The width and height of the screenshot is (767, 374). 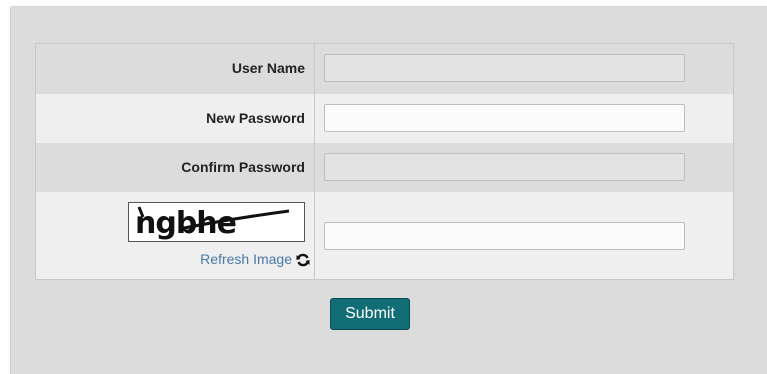 I want to click on new-password-row: New Password, so click(x=384, y=118).